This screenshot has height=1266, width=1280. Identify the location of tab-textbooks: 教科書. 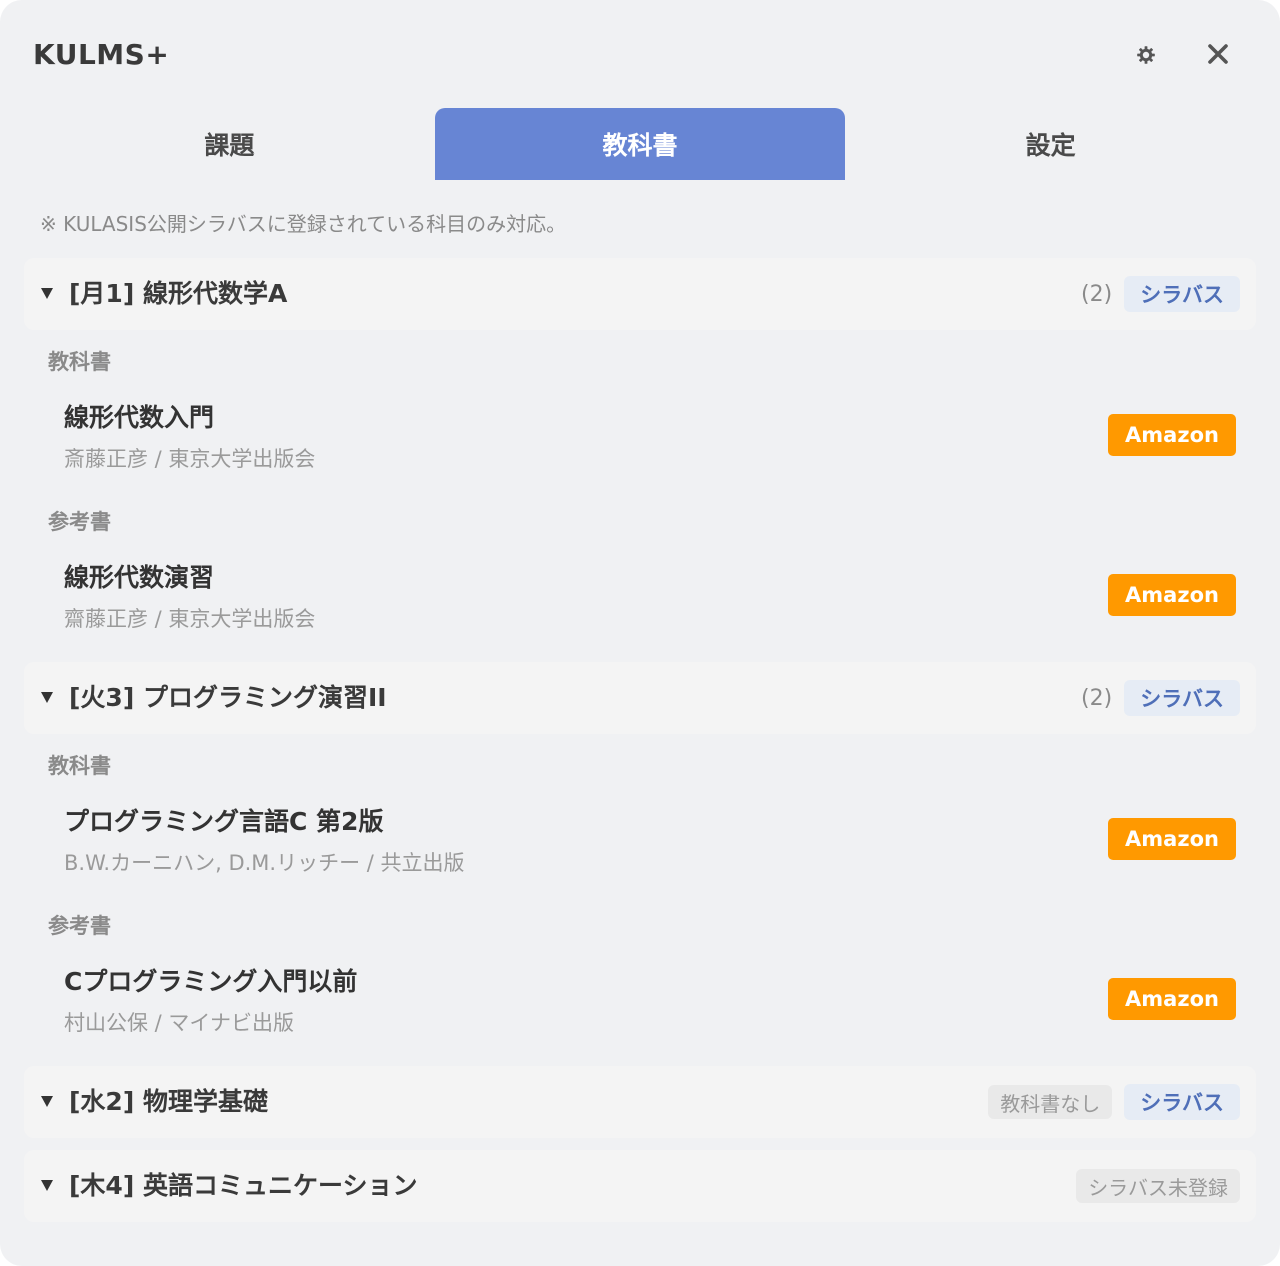
(640, 144).